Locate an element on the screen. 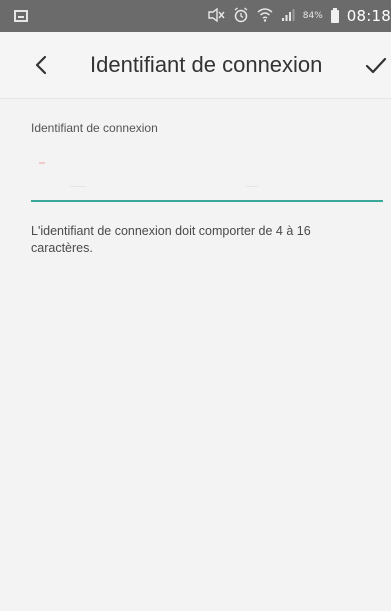 This screenshot has width=391, height=611. wifi-icon is located at coordinates (265, 16).